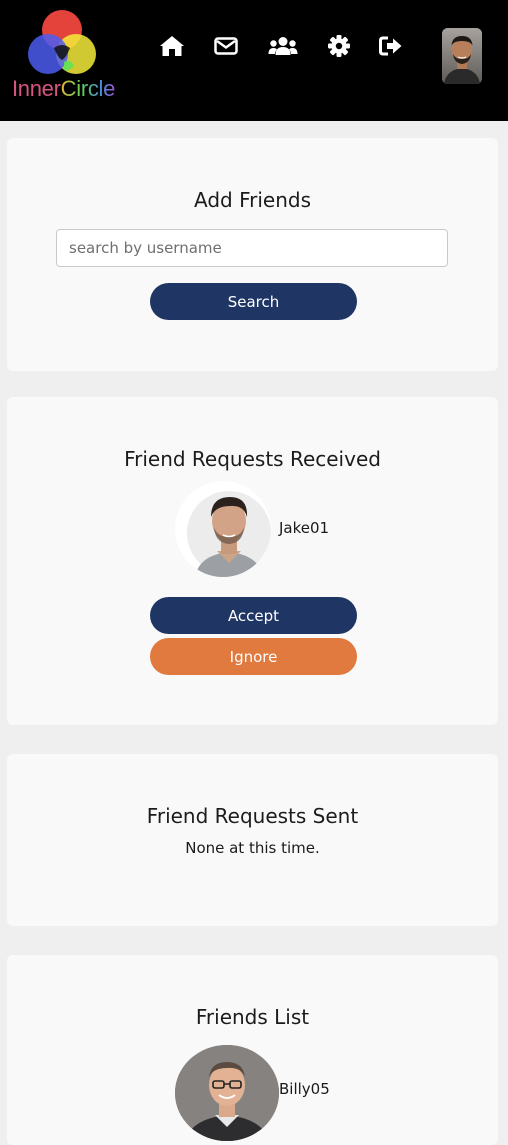  I want to click on friend-request-item: Jake01, so click(252, 529).